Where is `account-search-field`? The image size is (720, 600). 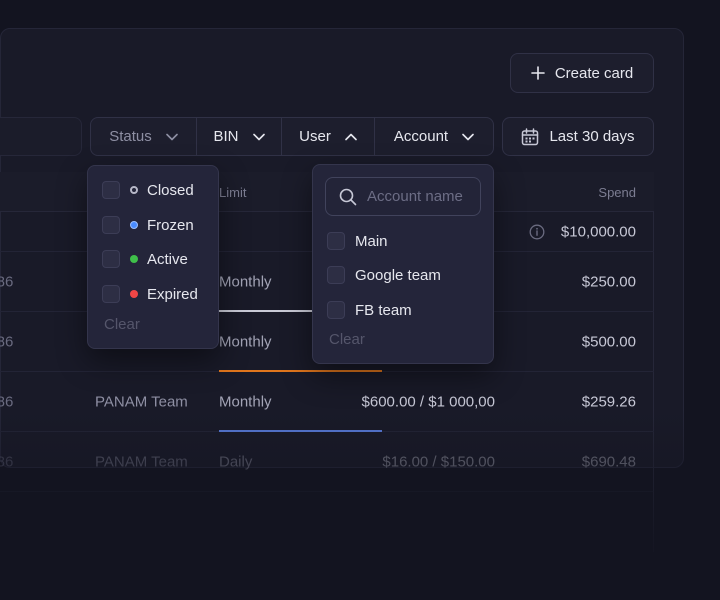 account-search-field is located at coordinates (403, 196).